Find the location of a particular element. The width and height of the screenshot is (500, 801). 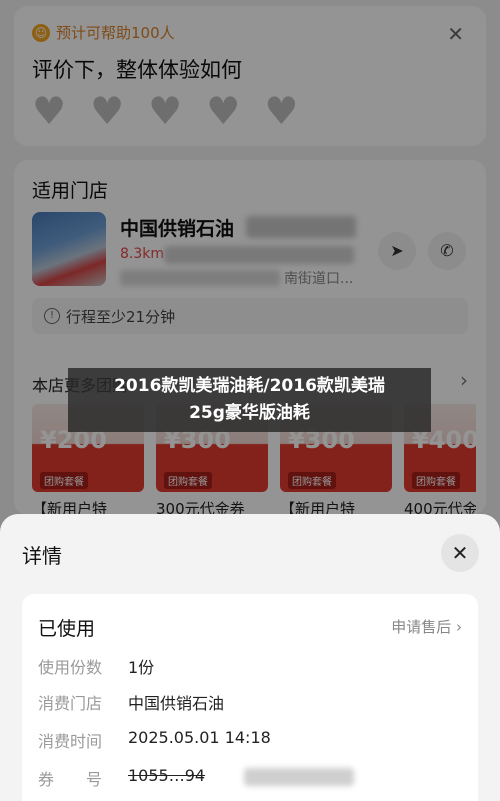

usage-status: 已使用 is located at coordinates (67, 629).